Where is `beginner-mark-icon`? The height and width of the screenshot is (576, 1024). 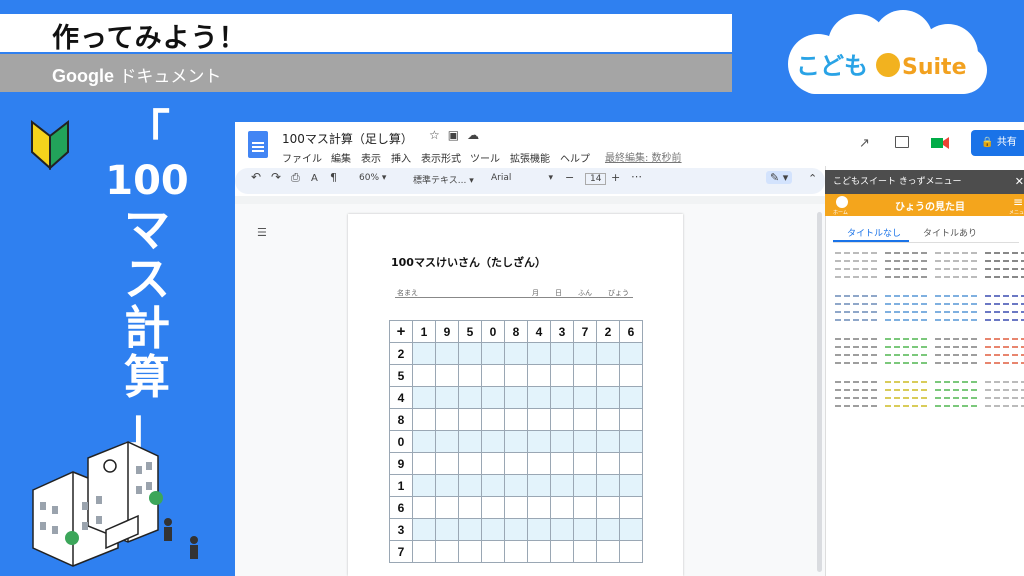
beginner-mark-icon is located at coordinates (50, 144).